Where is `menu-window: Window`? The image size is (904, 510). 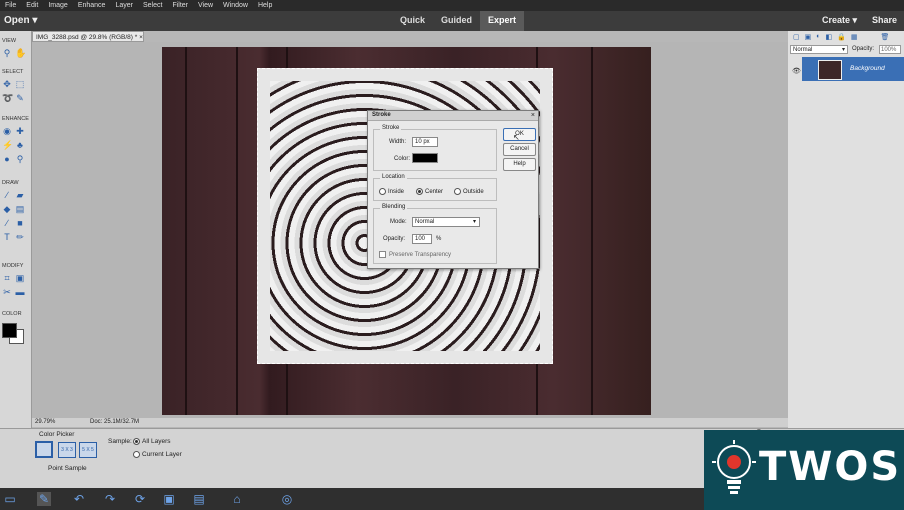 menu-window: Window is located at coordinates (235, 5).